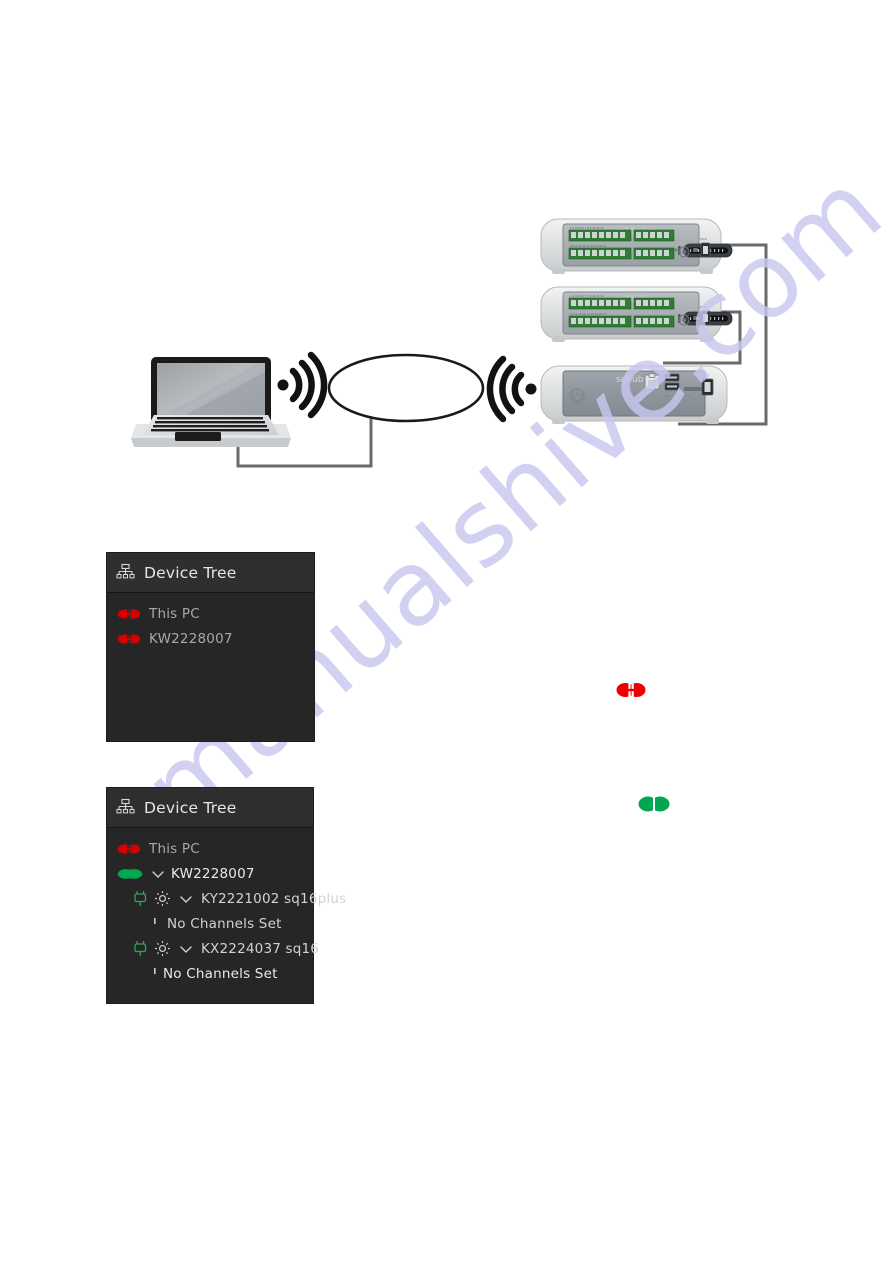 This screenshot has height=1263, width=893. What do you see at coordinates (274, 898) in the screenshot?
I see `tree-item-label: KY2221002 sq16plus` at bounding box center [274, 898].